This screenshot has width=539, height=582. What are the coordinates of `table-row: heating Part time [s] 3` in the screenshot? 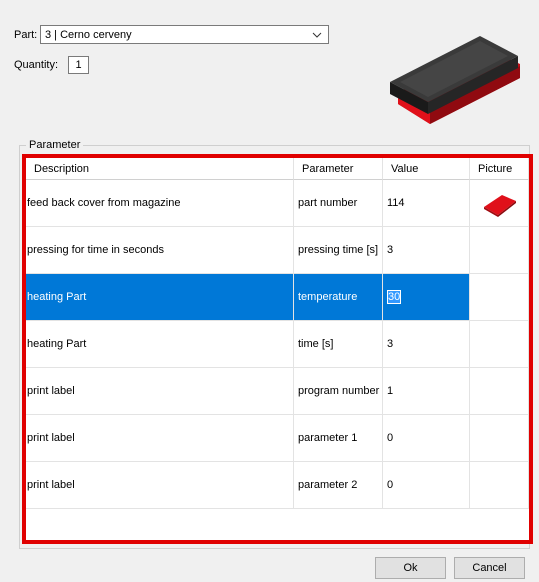 It's located at (277, 344).